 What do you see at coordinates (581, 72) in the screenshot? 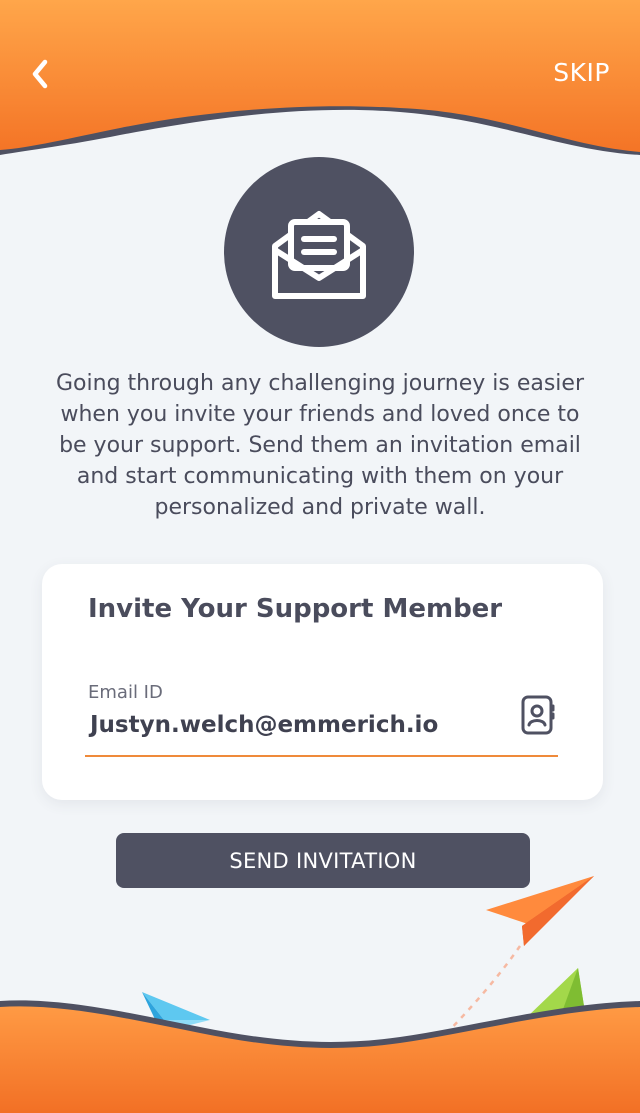
I see `skip-button: SKIP` at bounding box center [581, 72].